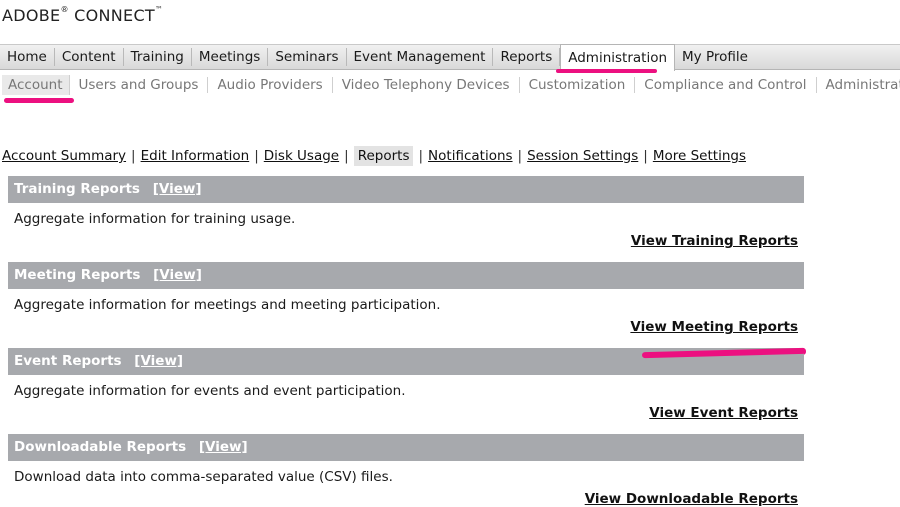  What do you see at coordinates (726, 85) in the screenshot?
I see `subnav-compliance-and-control: Compliance and Control` at bounding box center [726, 85].